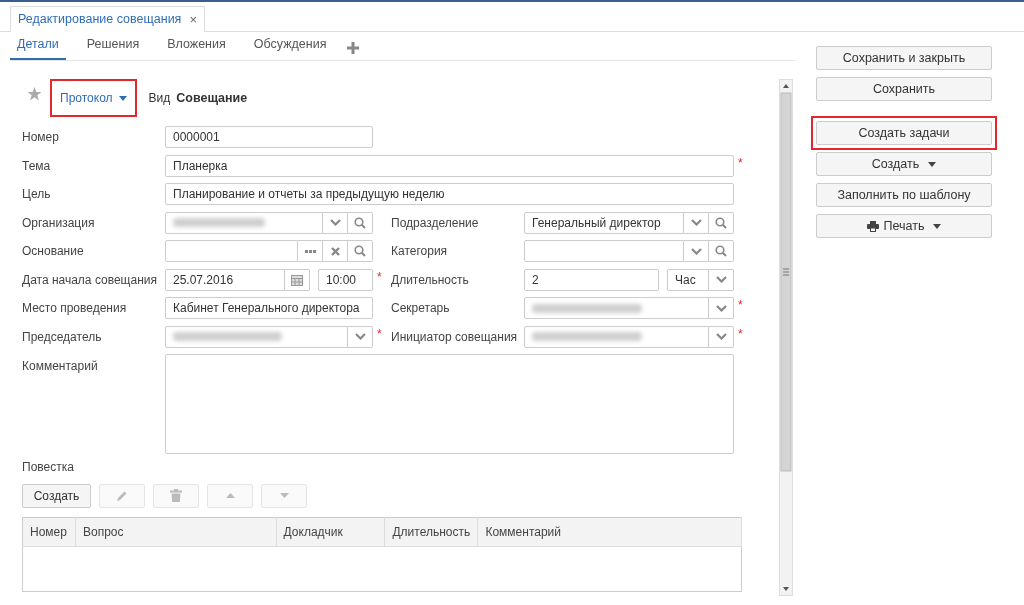 This screenshot has width=1024, height=605. What do you see at coordinates (41, 138) in the screenshot?
I see `field-label: Номер` at bounding box center [41, 138].